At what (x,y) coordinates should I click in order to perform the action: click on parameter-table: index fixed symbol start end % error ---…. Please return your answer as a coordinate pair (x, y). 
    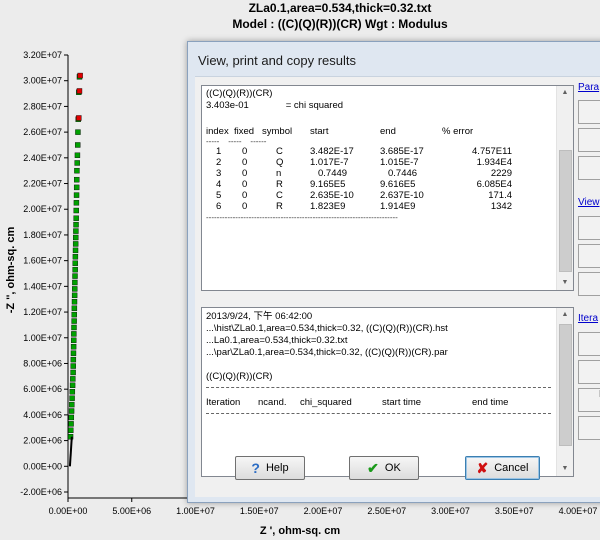
    Looking at the image, I should click on (359, 174).